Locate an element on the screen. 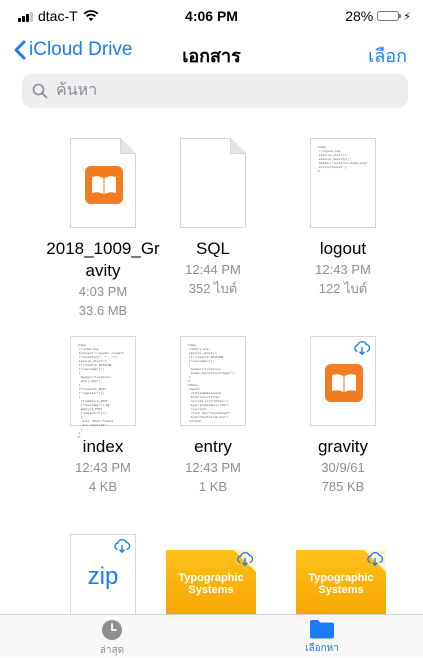 Image resolution: width=423 pixels, height=658 pixels. file-item-sql: SQL 12:44 PM 352 ไบต์ is located at coordinates (213, 218).